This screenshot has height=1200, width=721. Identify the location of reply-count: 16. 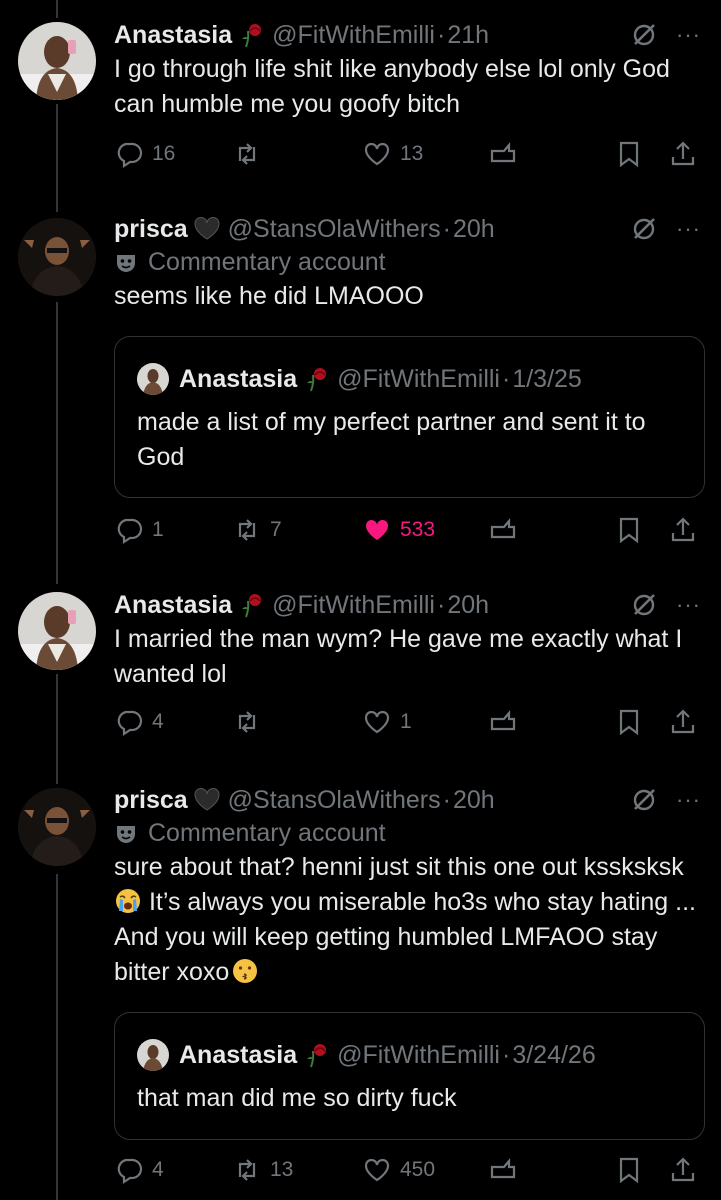
(164, 153).